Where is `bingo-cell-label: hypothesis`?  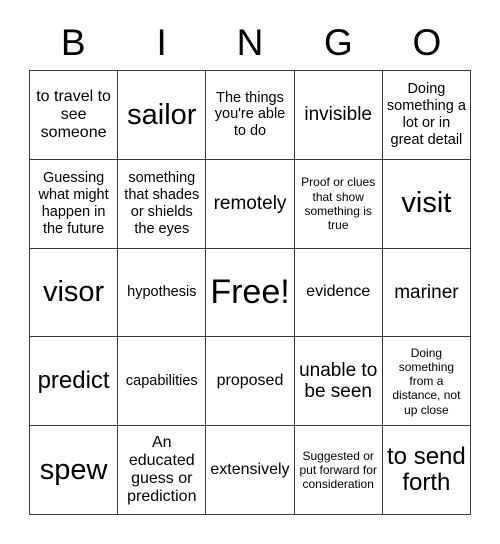
bingo-cell-label: hypothesis is located at coordinates (162, 292).